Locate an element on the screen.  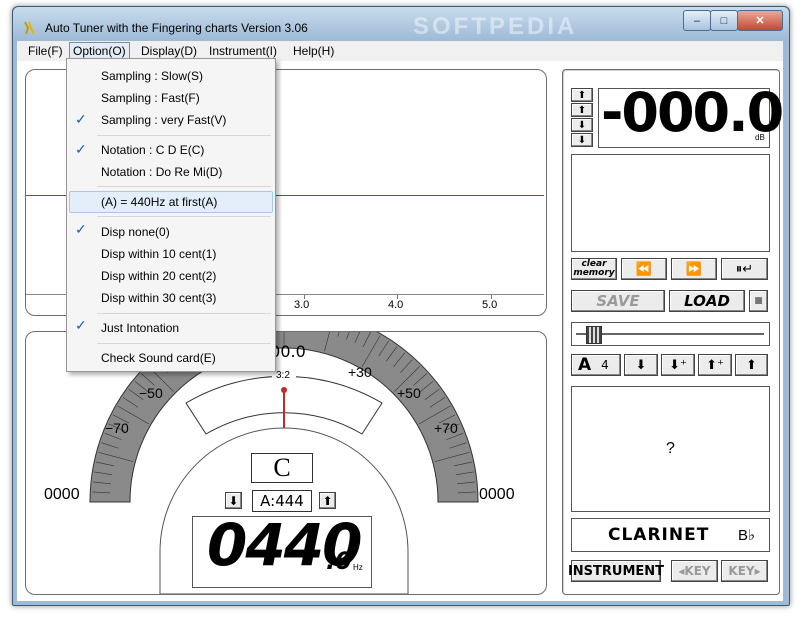
transpose-down-button: ⬇ is located at coordinates (641, 365).